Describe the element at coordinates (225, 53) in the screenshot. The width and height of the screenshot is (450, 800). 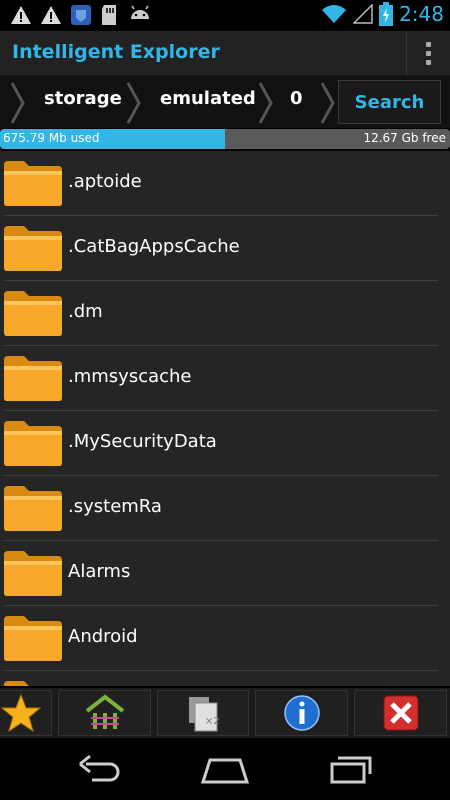
I see `action-bar: Intelligent Explorer` at that location.